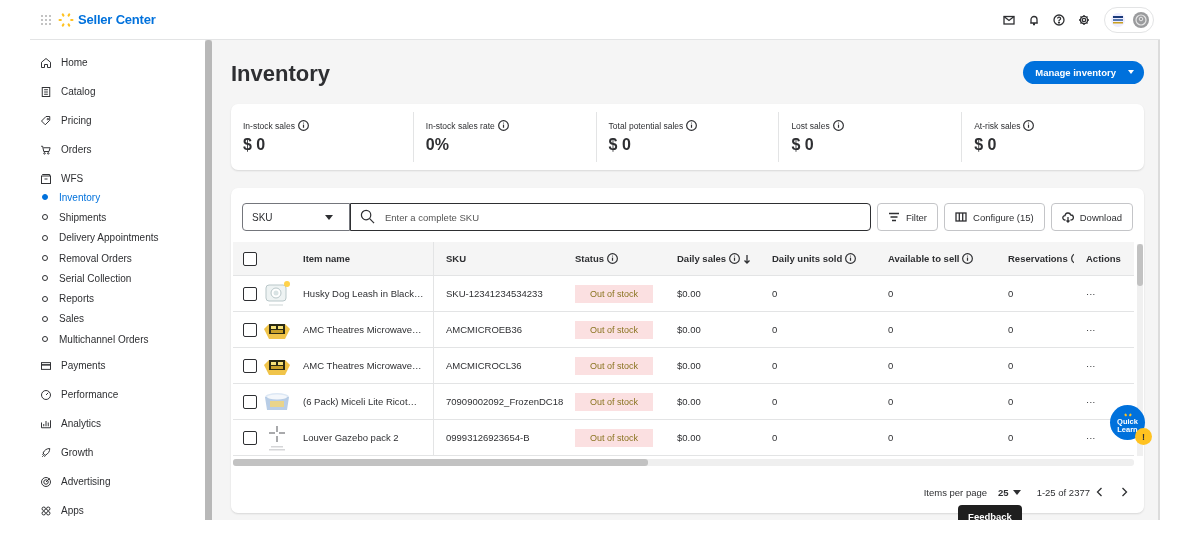  Describe the element at coordinates (117, 19) in the screenshot. I see `app-title: Seller Center` at that location.